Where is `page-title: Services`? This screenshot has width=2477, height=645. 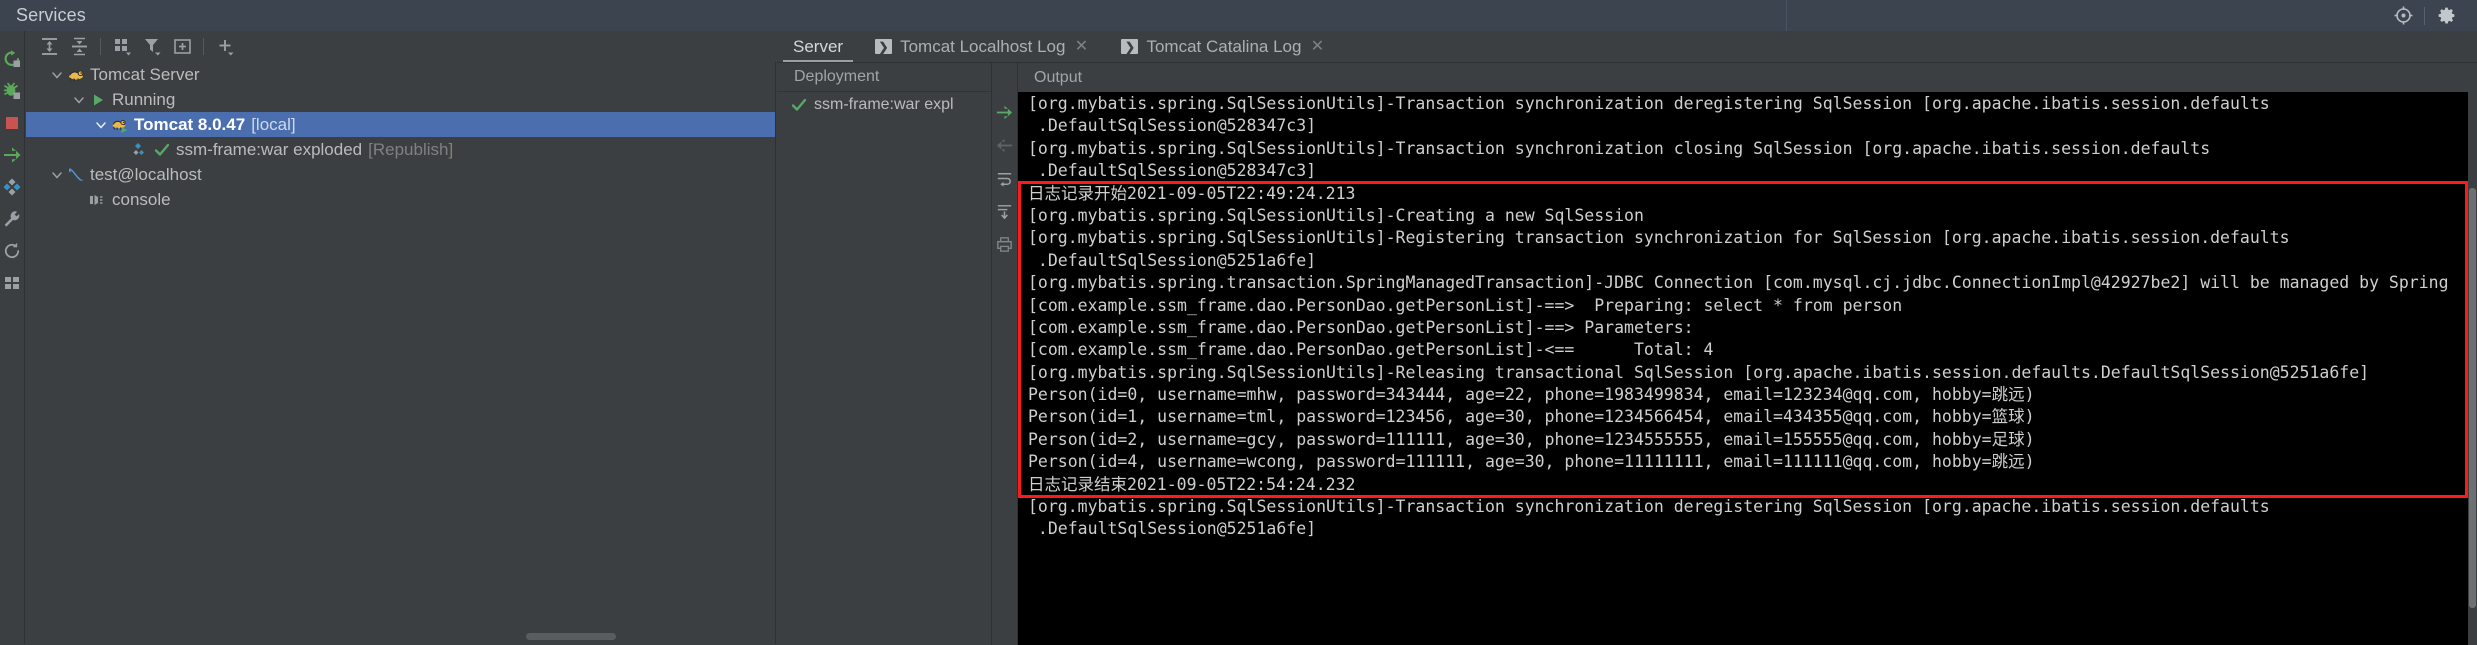 page-title: Services is located at coordinates (51, 15).